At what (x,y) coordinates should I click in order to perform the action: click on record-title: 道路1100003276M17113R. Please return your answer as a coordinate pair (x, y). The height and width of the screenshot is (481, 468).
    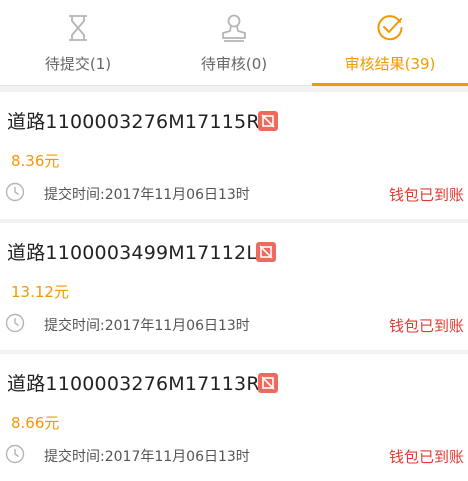
    Looking at the image, I should click on (133, 384).